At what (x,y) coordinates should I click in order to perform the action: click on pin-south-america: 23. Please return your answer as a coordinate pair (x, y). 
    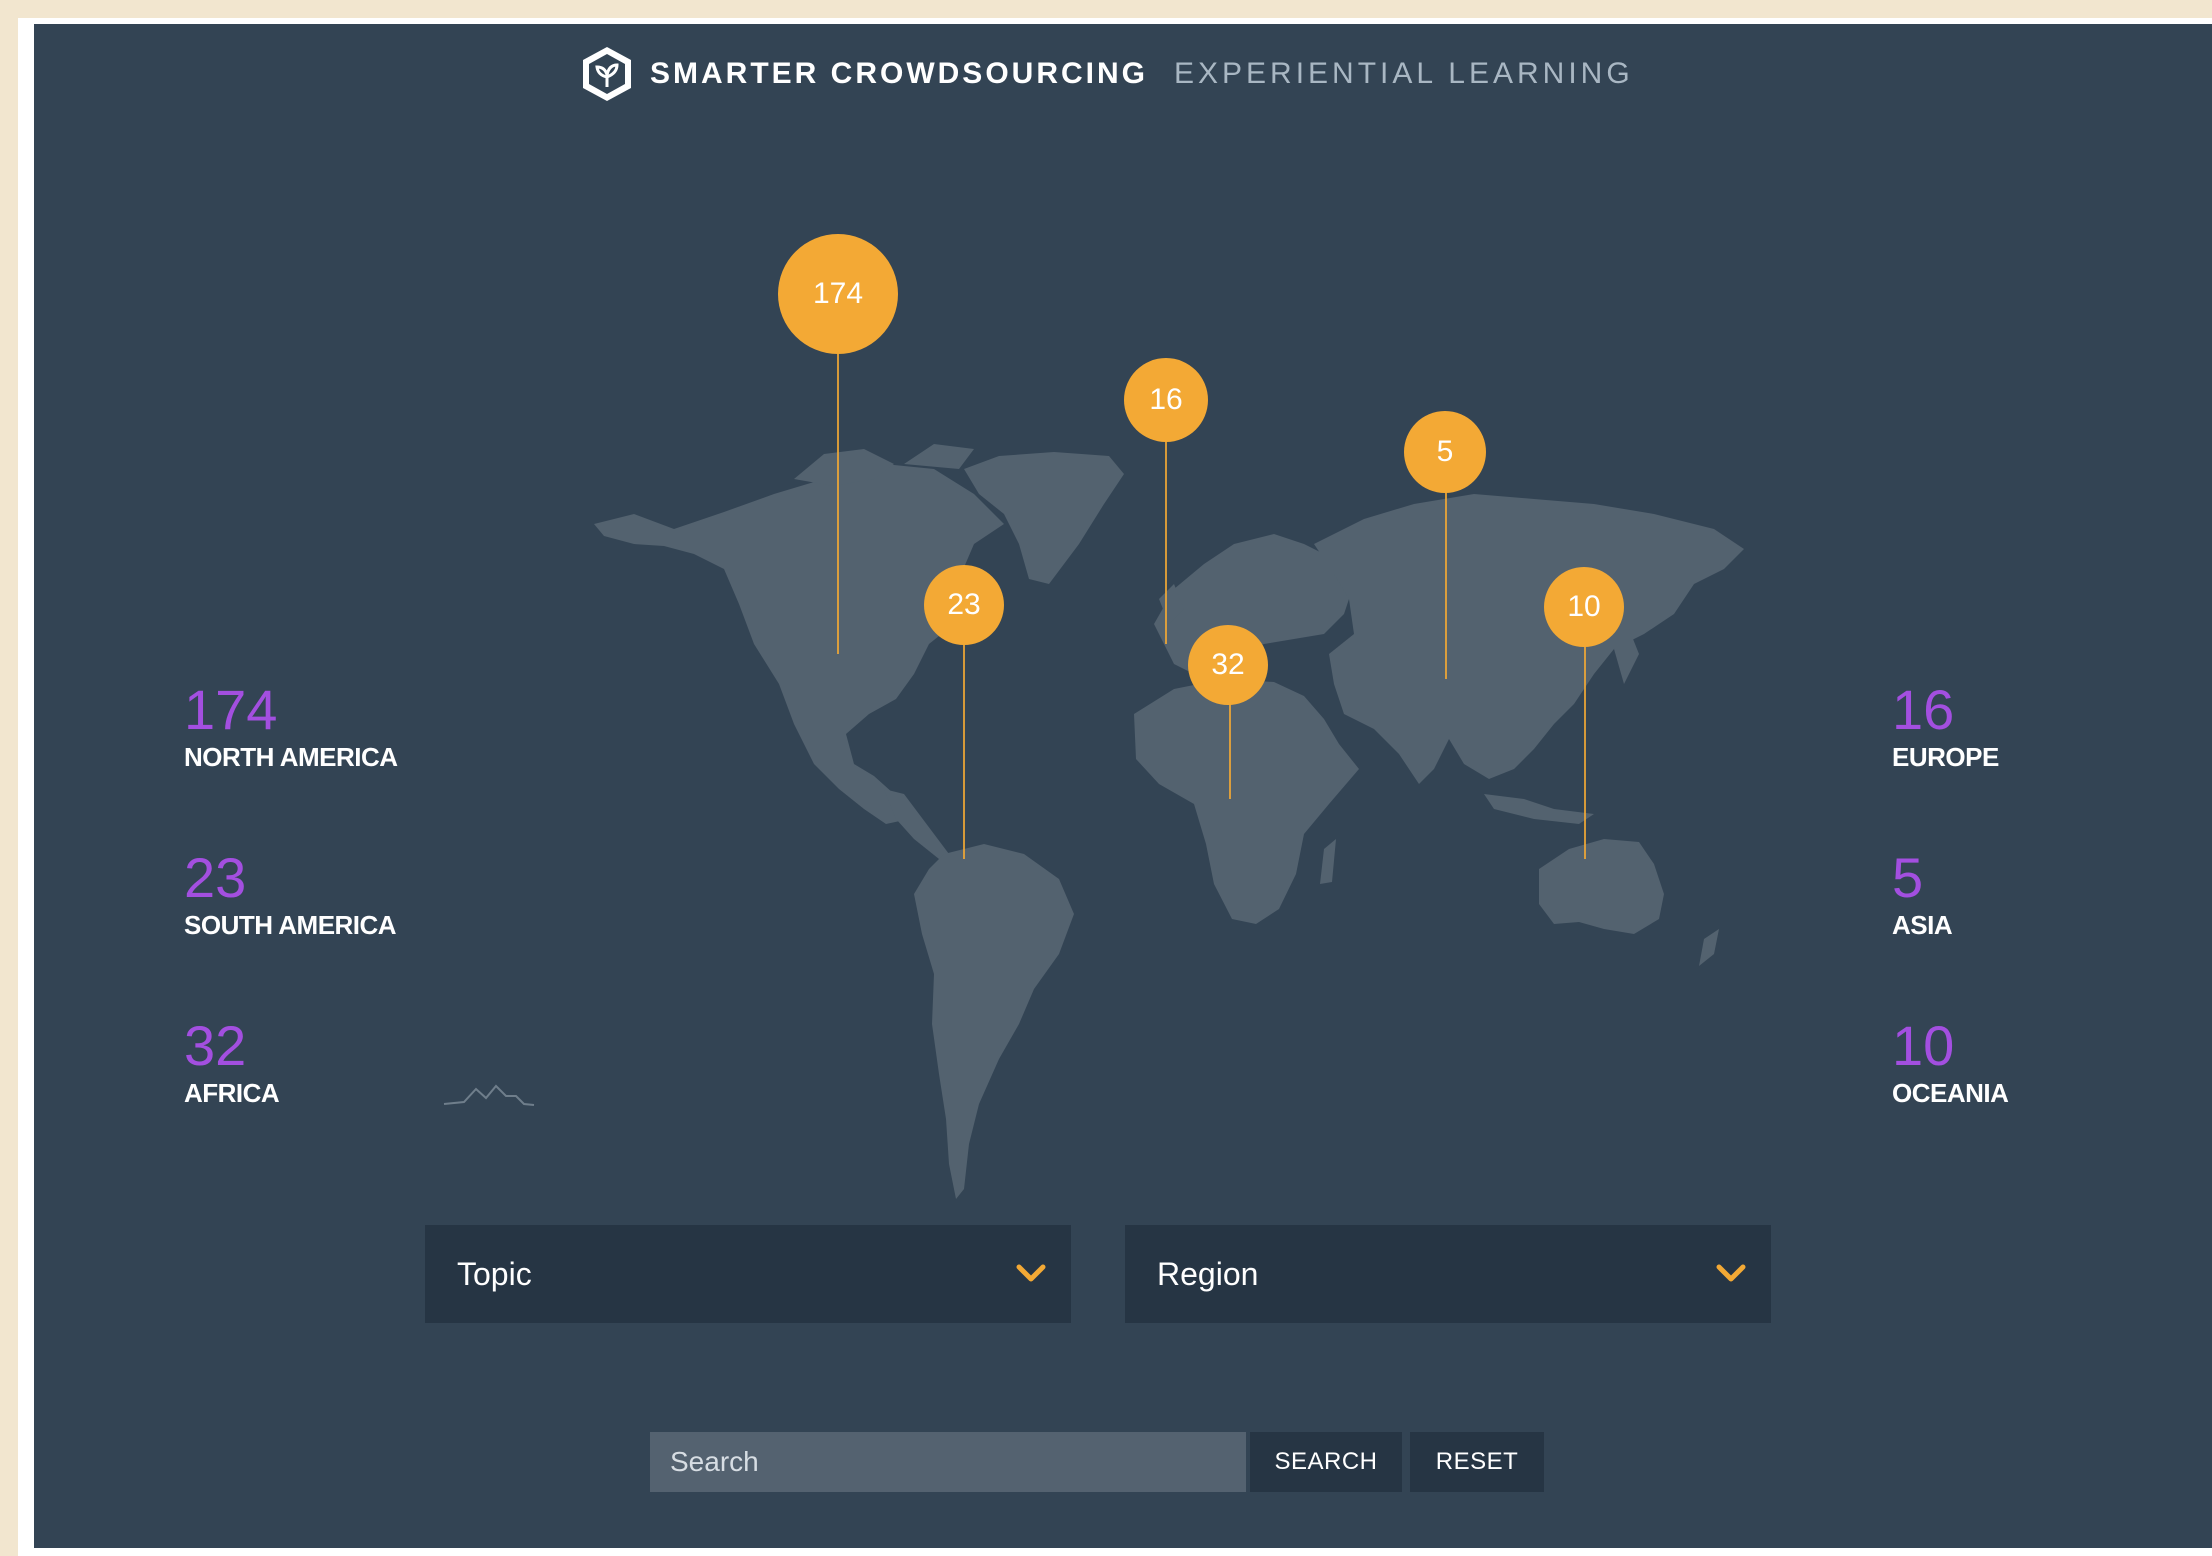
    Looking at the image, I should click on (964, 605).